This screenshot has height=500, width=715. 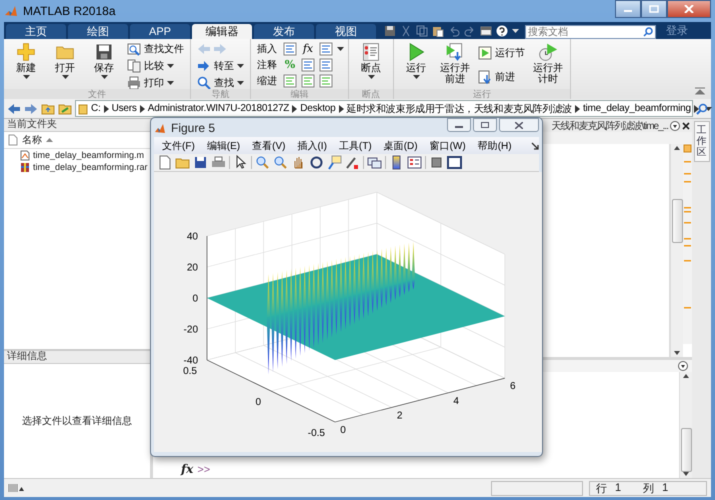 I want to click on file-name: time_delay_beamforming.rar, so click(x=90, y=167).